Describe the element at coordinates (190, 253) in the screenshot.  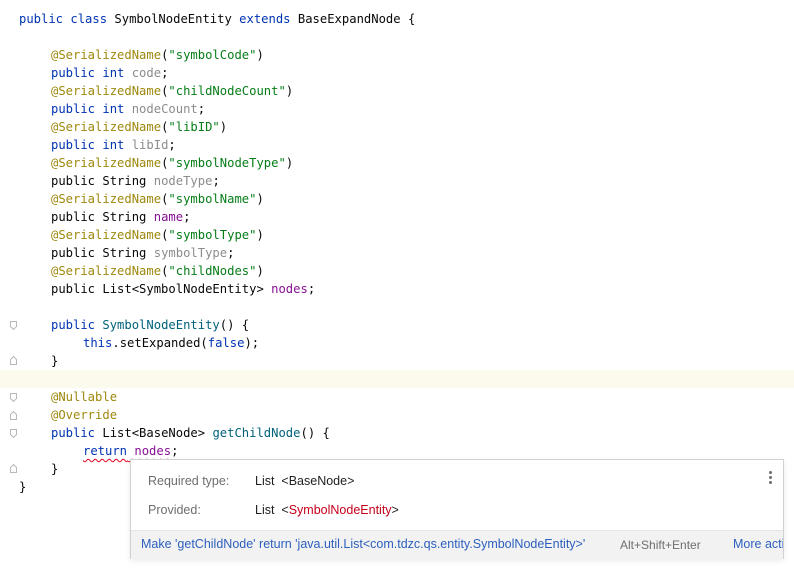
I see `field-name: symbolType` at that location.